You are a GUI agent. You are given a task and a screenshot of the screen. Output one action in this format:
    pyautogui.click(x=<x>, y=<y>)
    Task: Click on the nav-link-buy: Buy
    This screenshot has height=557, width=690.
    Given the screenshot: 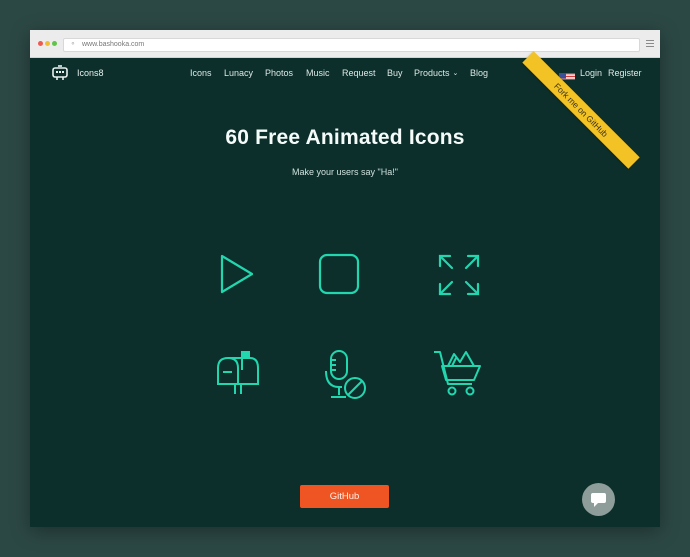 What is the action you would take?
    pyautogui.click(x=395, y=73)
    